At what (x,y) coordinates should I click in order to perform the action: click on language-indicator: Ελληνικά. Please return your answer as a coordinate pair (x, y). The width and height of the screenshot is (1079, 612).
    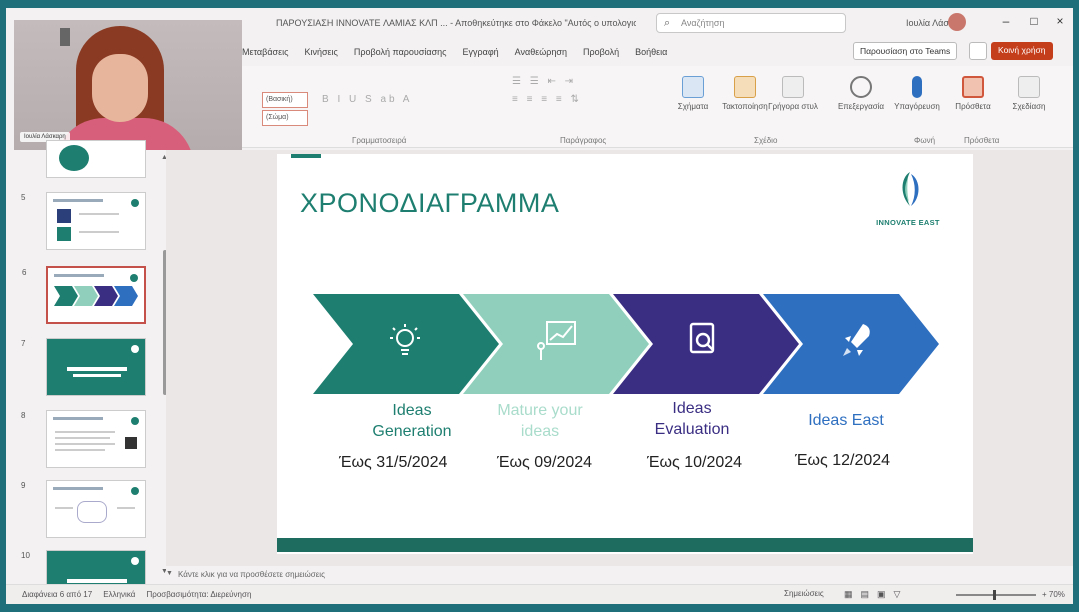
    Looking at the image, I should click on (119, 594).